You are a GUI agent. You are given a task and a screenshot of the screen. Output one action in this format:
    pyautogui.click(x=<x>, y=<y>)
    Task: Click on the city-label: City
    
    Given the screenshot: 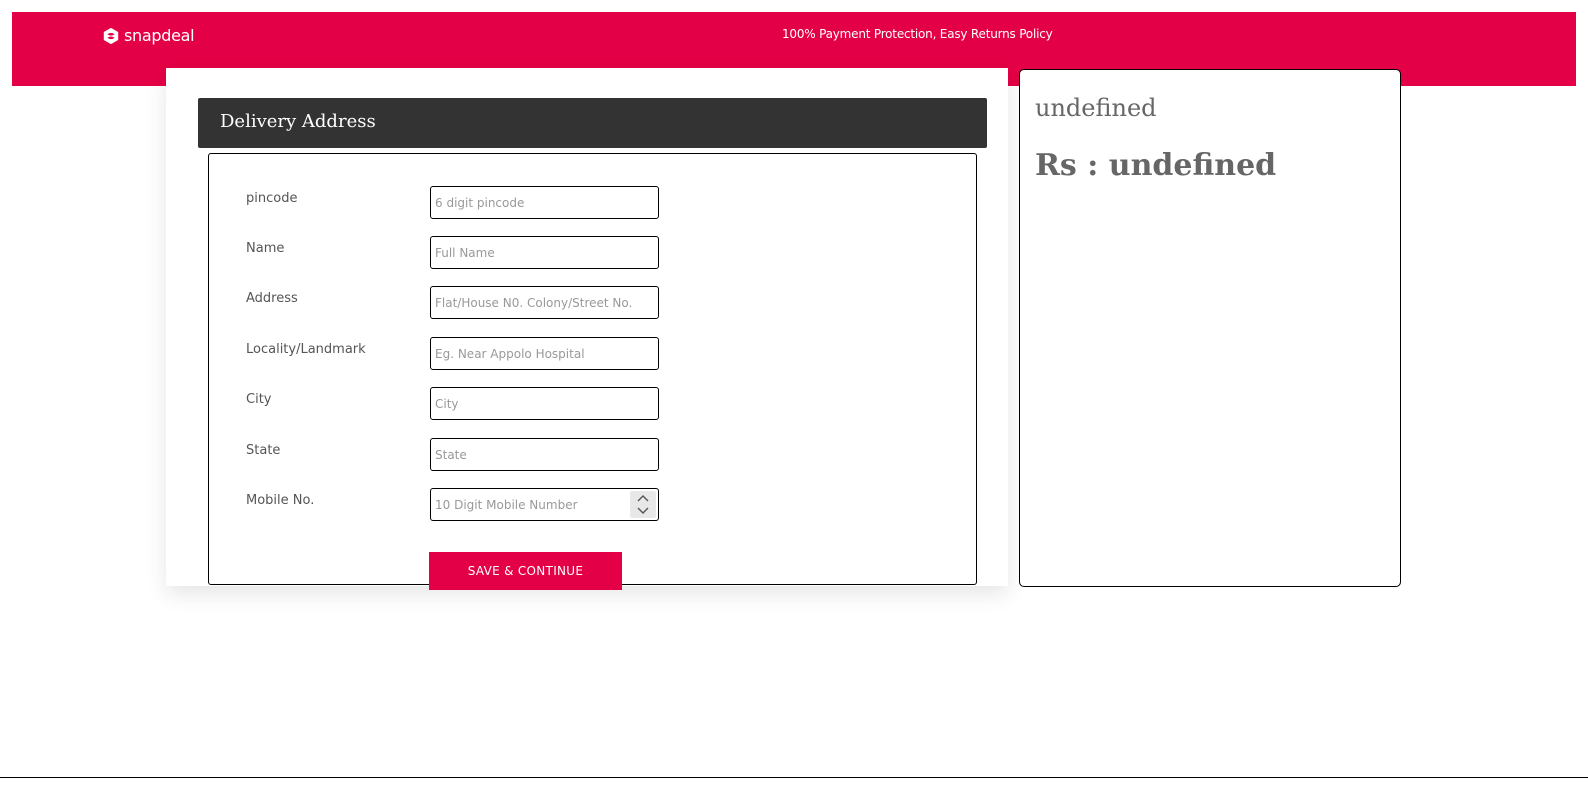 What is the action you would take?
    pyautogui.click(x=259, y=399)
    